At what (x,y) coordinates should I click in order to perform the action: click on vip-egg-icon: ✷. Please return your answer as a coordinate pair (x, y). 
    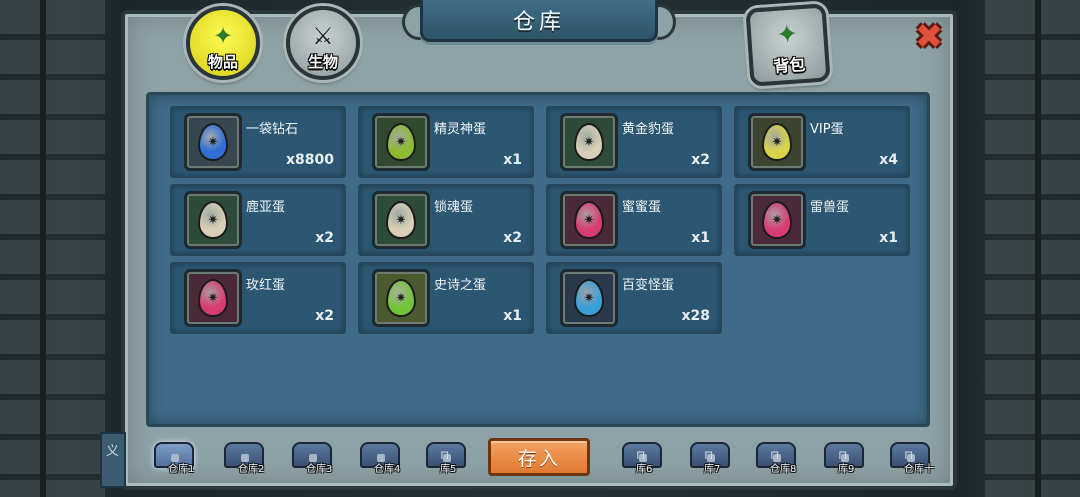
    Looking at the image, I should click on (777, 142).